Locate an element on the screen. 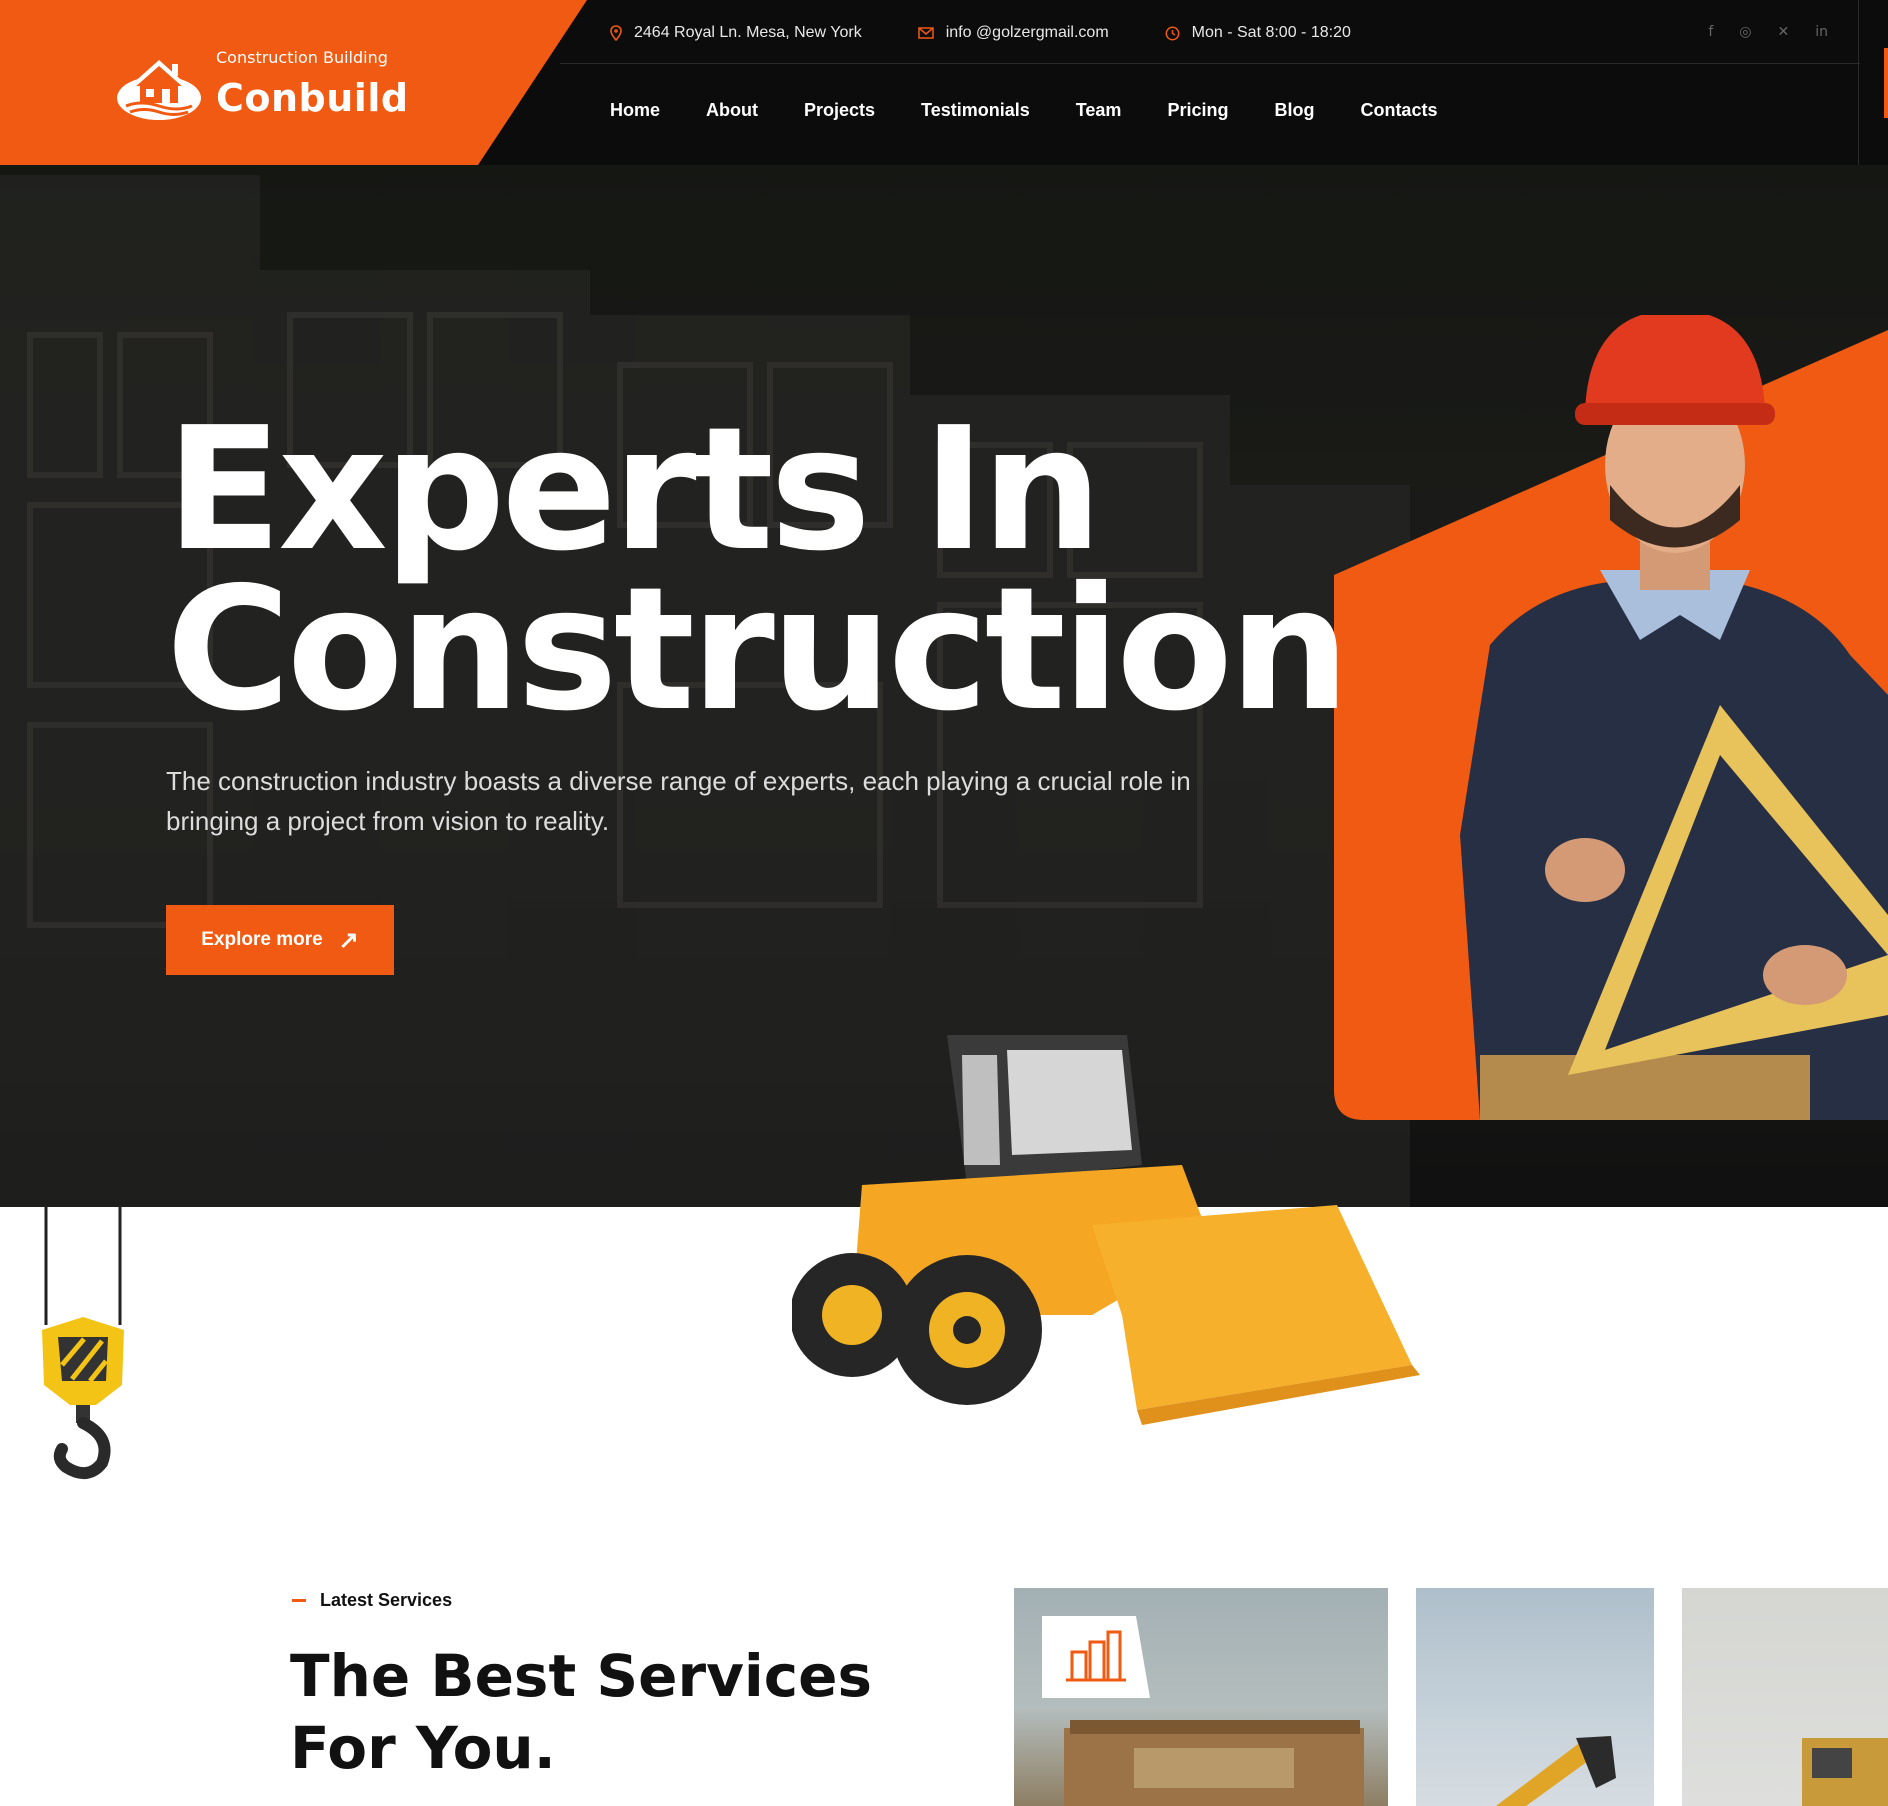 The image size is (1888, 1806). excavator-image is located at coordinates (1556, 1771).